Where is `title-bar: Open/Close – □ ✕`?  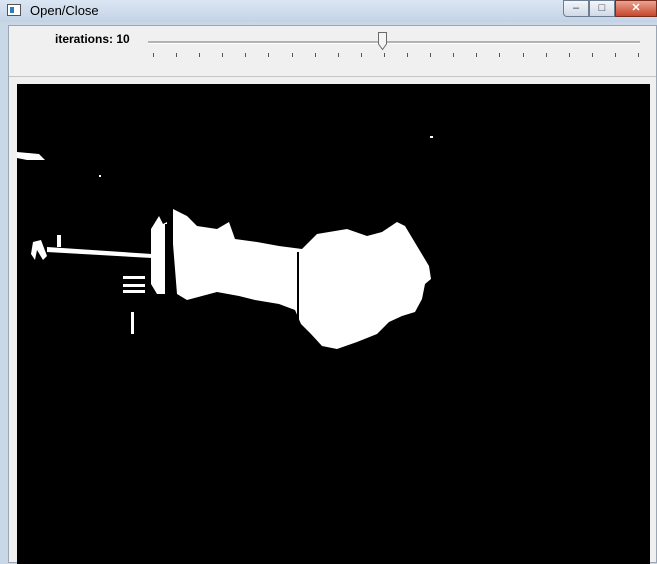 title-bar: Open/Close – □ ✕ is located at coordinates (328, 11).